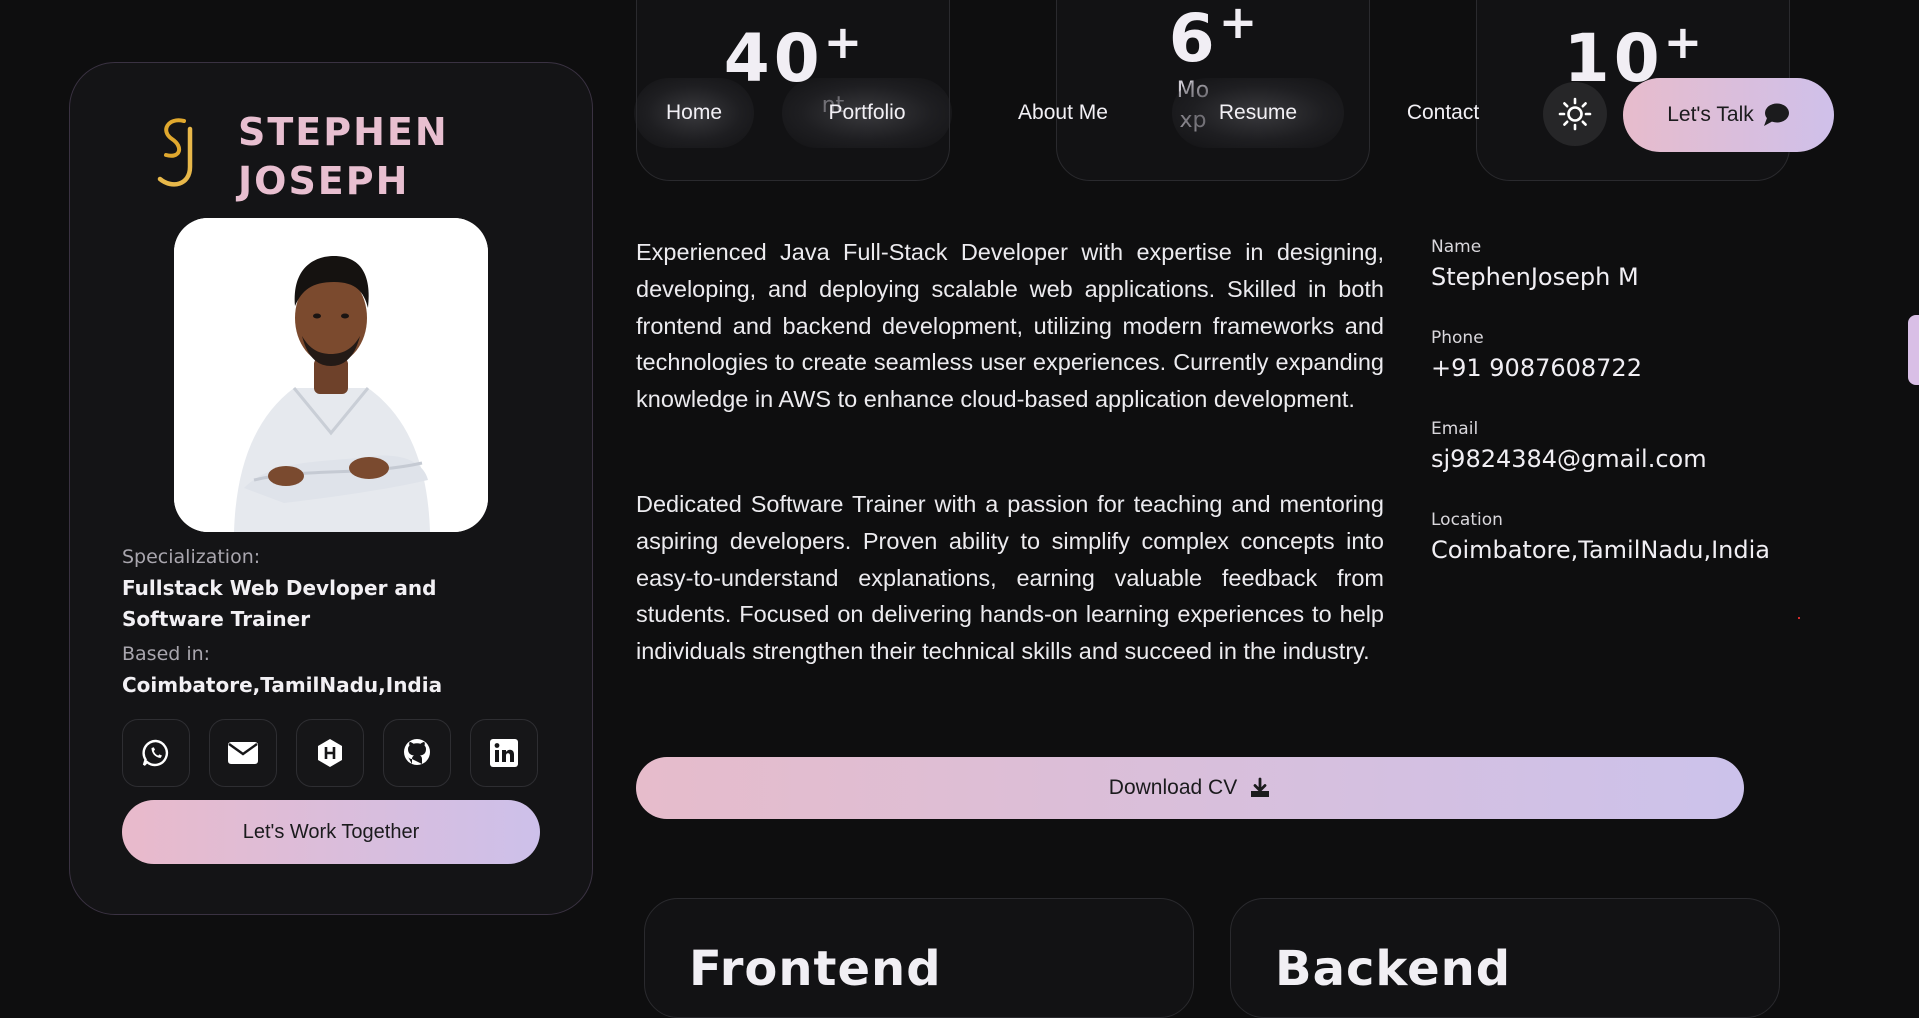  I want to click on specialization-value-line-1: Fullstack Web Devloper and, so click(279, 588).